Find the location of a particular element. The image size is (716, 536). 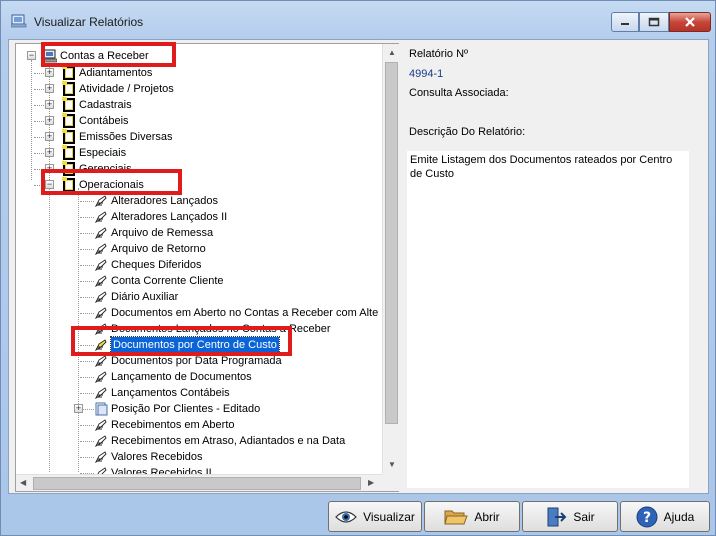

tree-category: + Emissões Diversas is located at coordinates (199, 137).